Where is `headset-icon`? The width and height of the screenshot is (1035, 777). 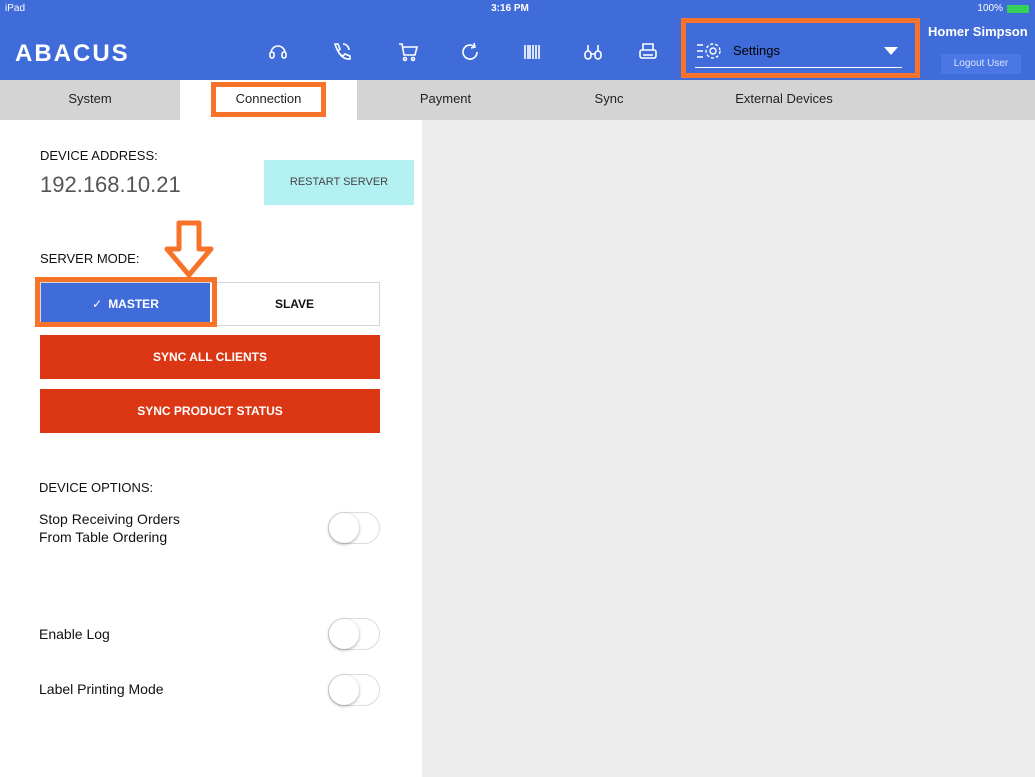
headset-icon is located at coordinates (278, 52).